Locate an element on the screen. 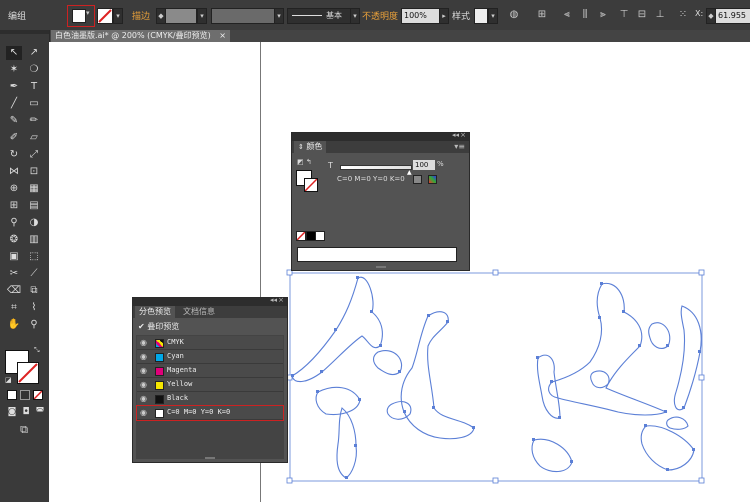 The image size is (750, 502). overprint-preview-toggle: ✔ 叠印预览 is located at coordinates (158, 326).